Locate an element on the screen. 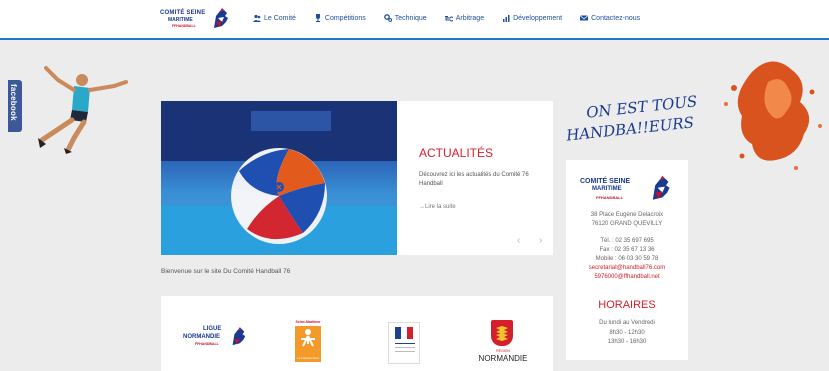 Image resolution: width=829 pixels, height=371 pixels. hours-afternoon: 13h30 - 16h30 is located at coordinates (627, 342).